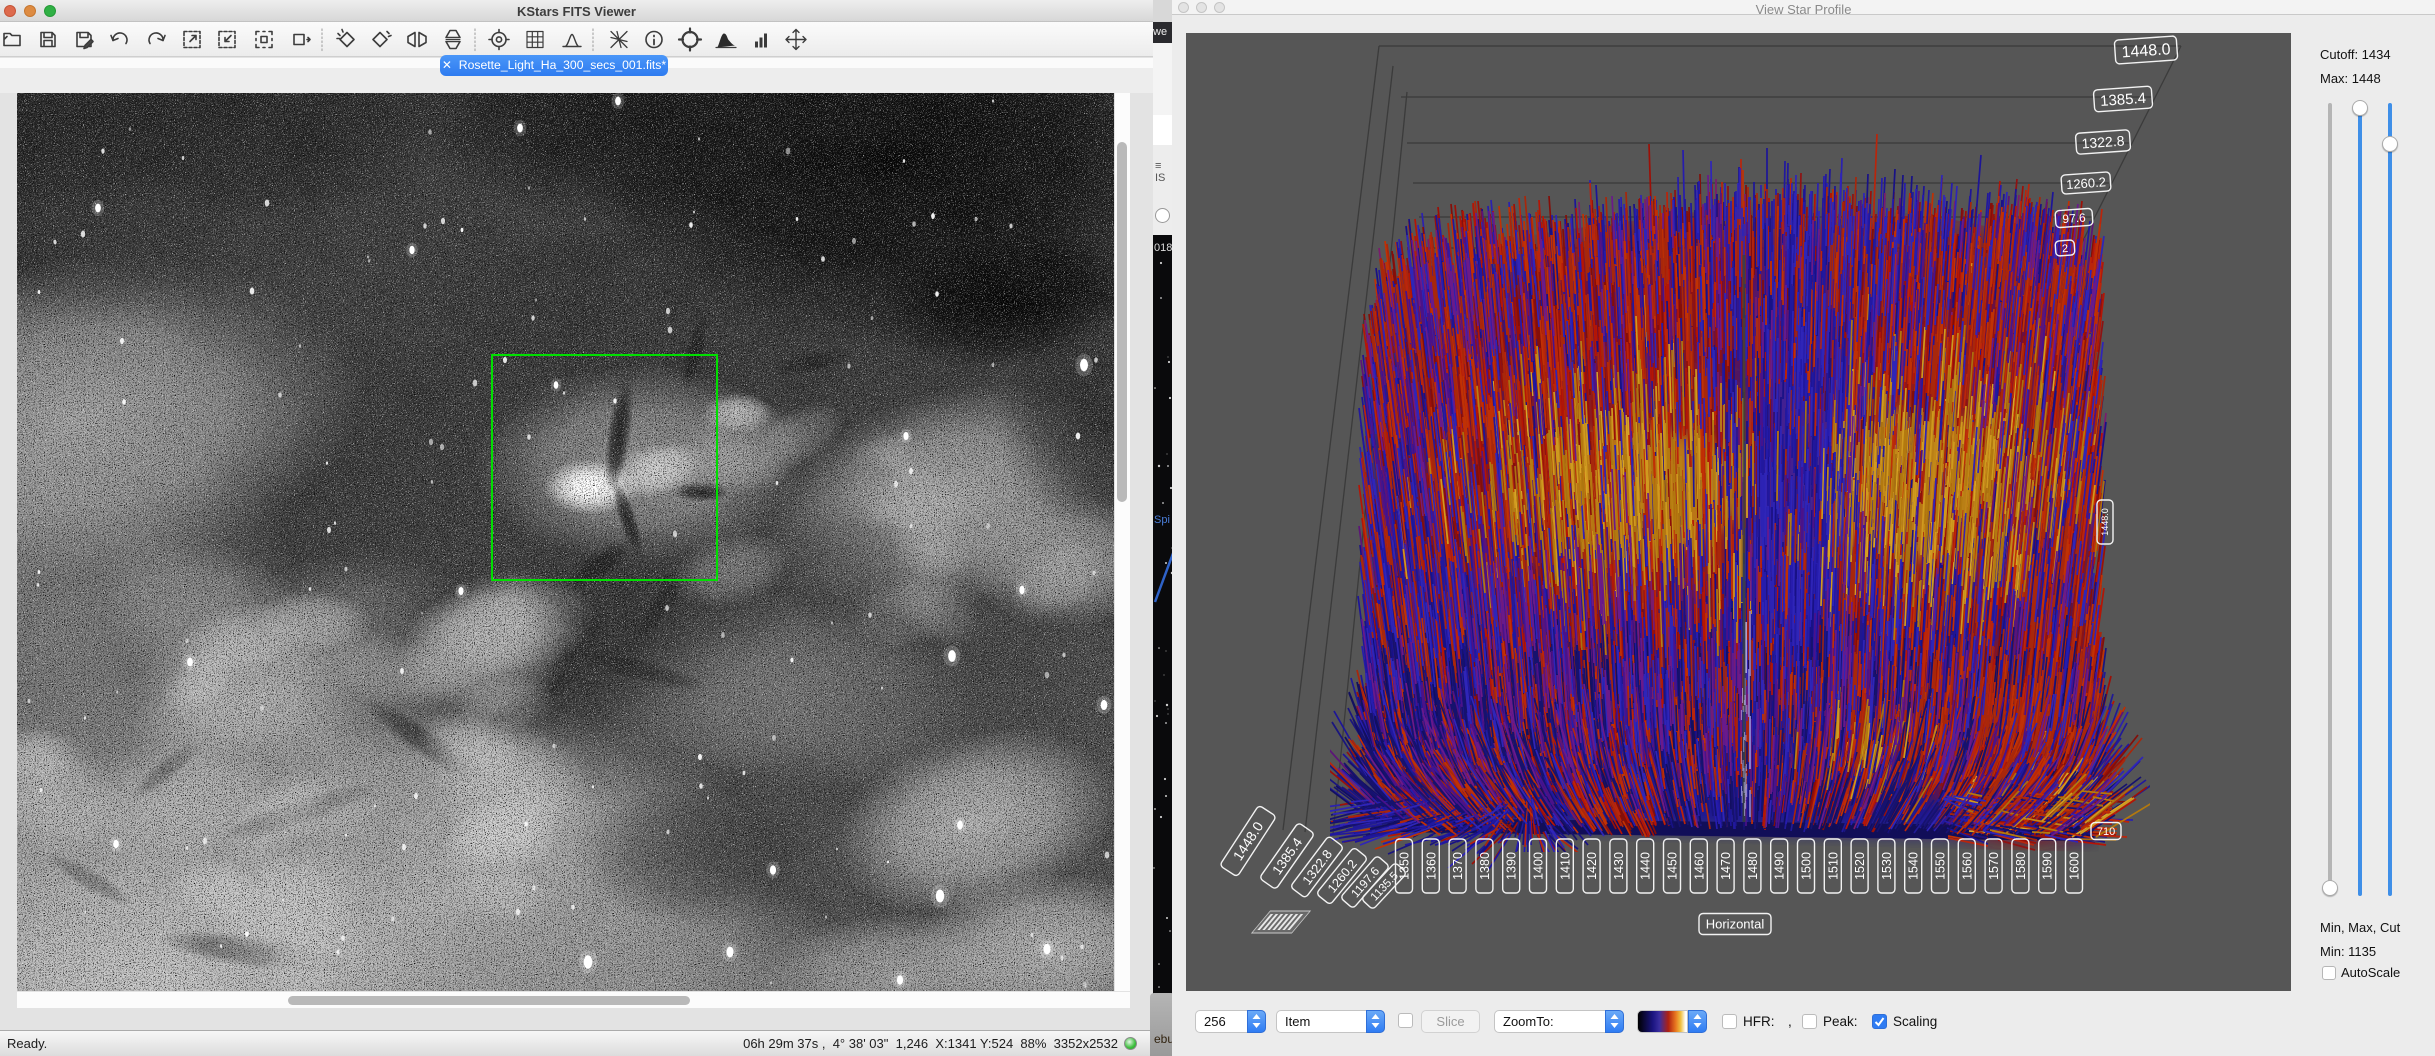 Image resolution: width=2435 pixels, height=1056 pixels. Describe the element at coordinates (1941, 866) in the screenshot. I see `svg-text: 1550` at that location.